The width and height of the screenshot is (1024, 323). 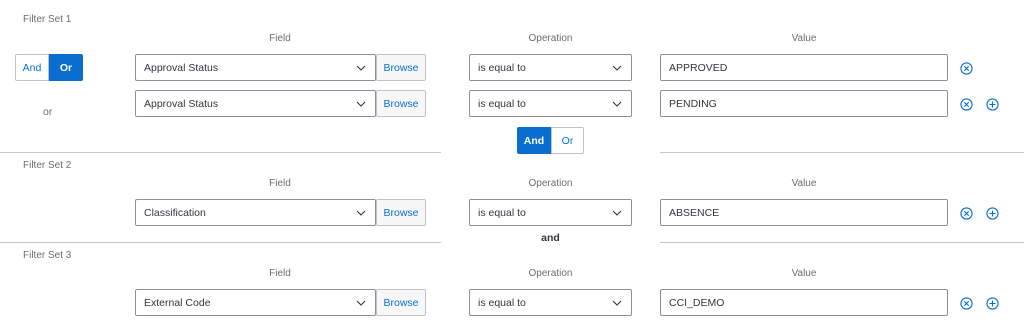 I want to click on filter-set-2-title: Filter Set 2, so click(x=47, y=165).